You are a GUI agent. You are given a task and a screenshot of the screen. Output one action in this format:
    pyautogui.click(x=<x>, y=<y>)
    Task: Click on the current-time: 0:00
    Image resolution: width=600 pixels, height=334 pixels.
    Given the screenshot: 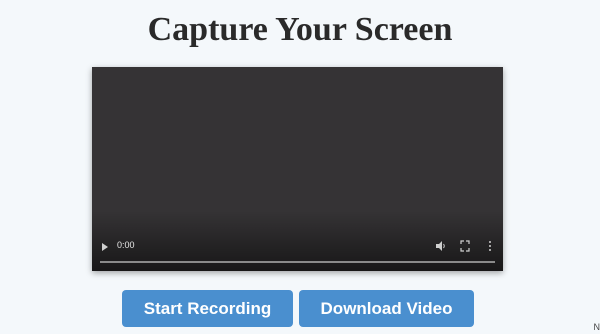 What is the action you would take?
    pyautogui.click(x=126, y=245)
    